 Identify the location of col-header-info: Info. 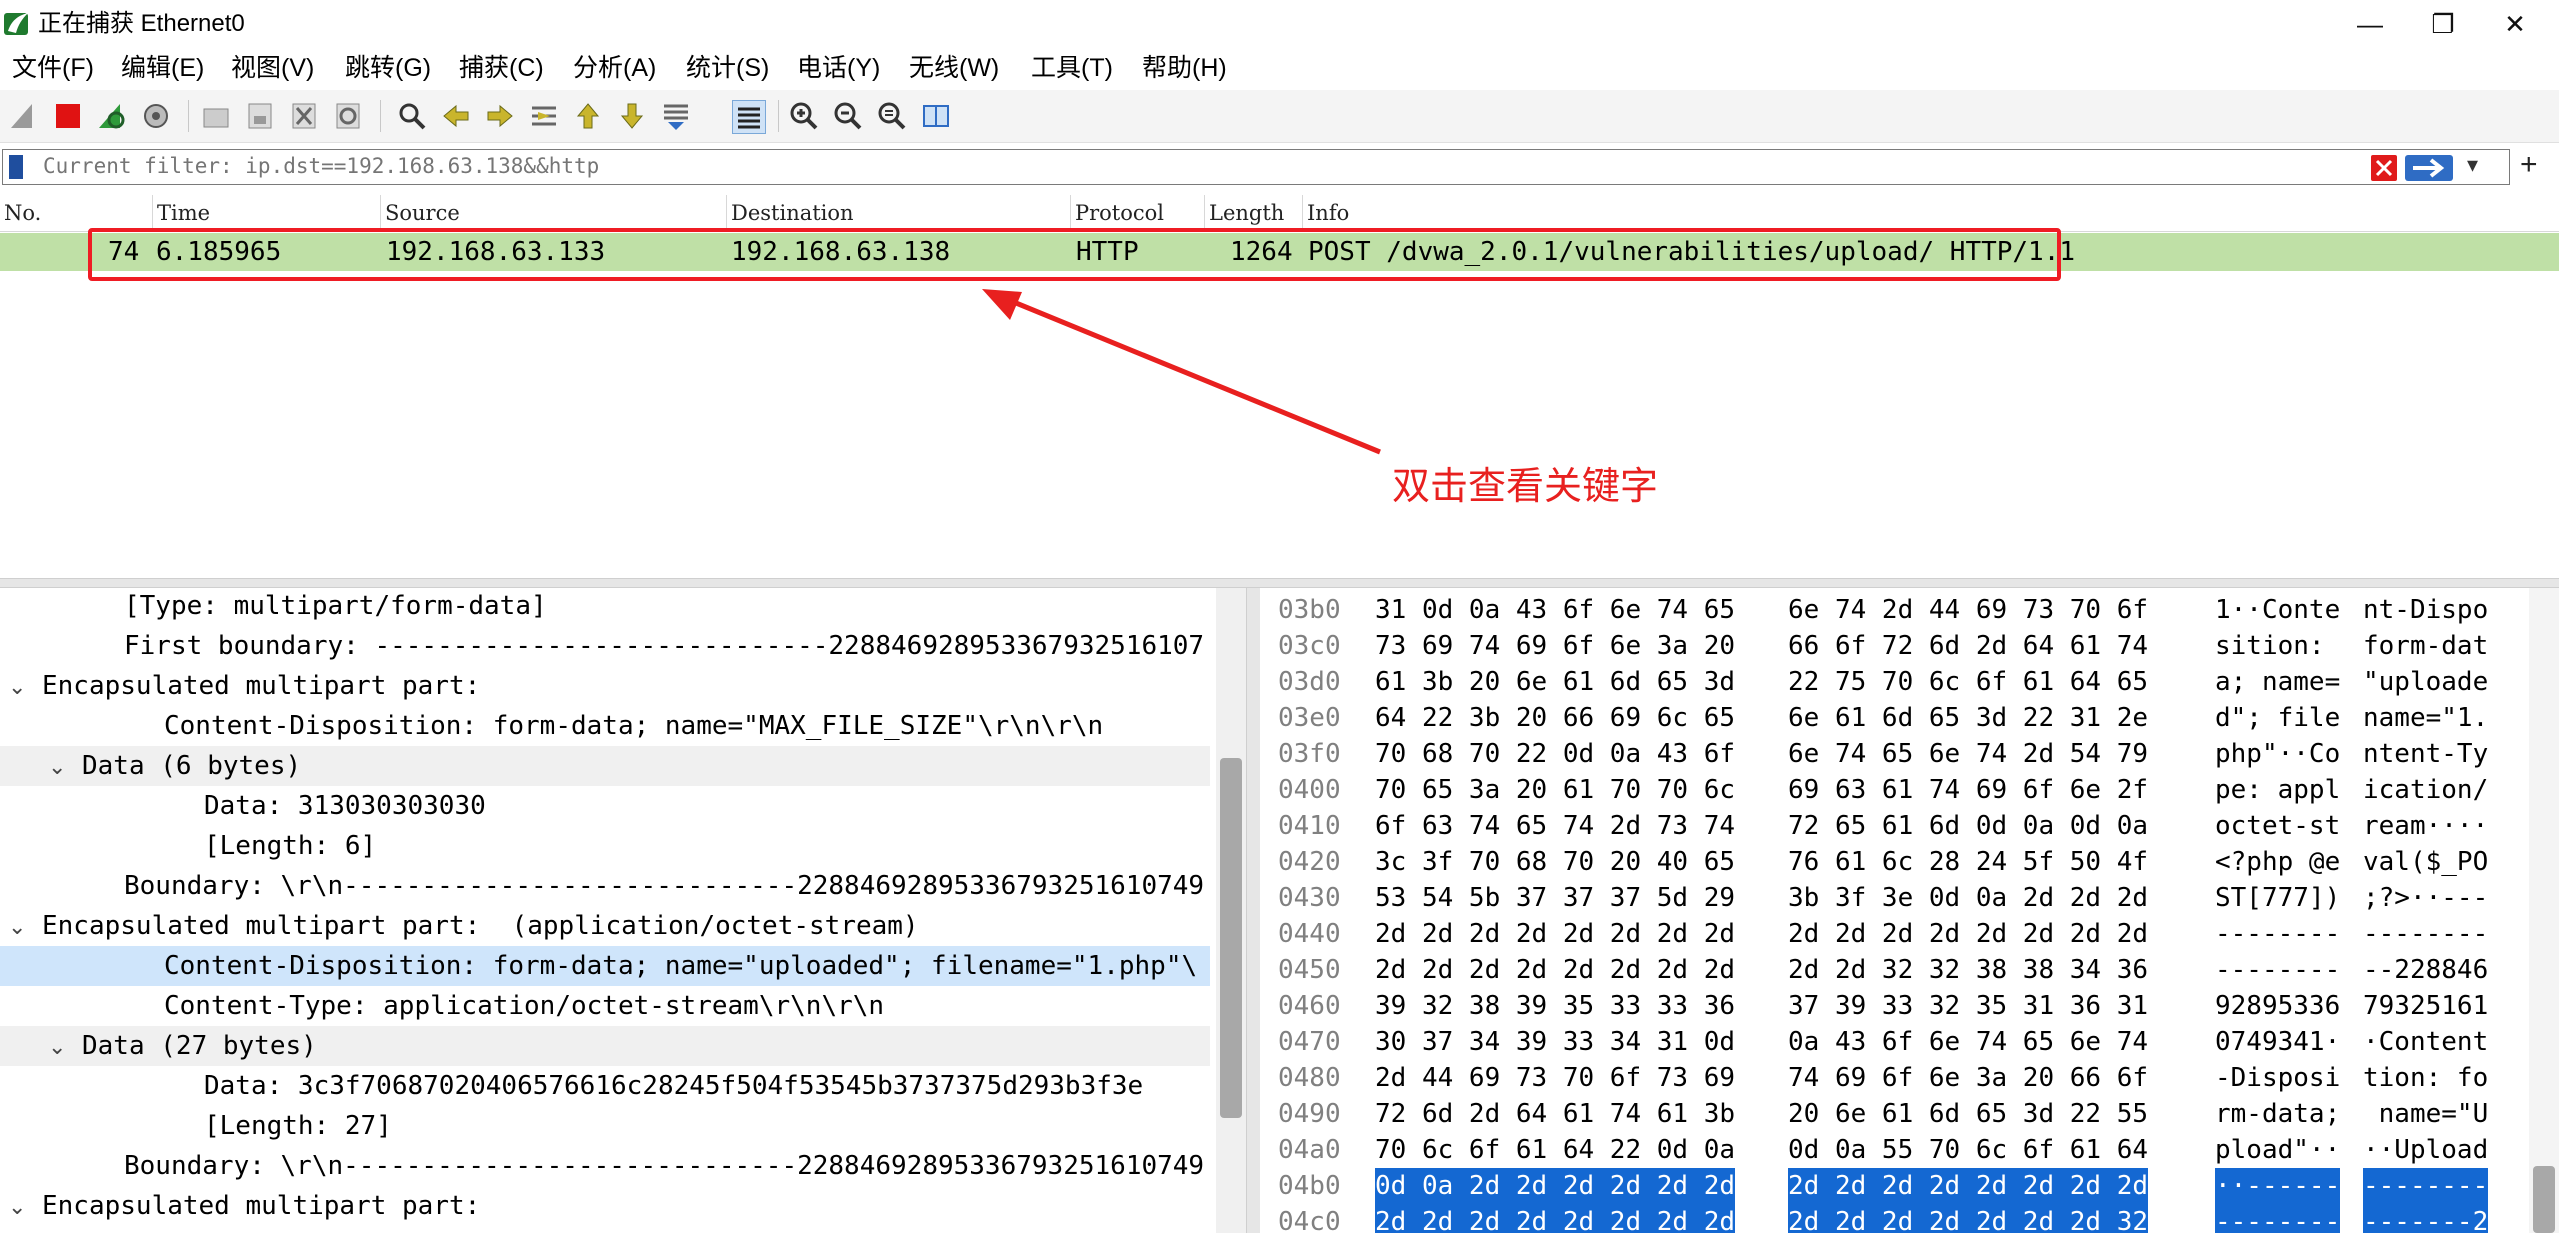
(1930, 213).